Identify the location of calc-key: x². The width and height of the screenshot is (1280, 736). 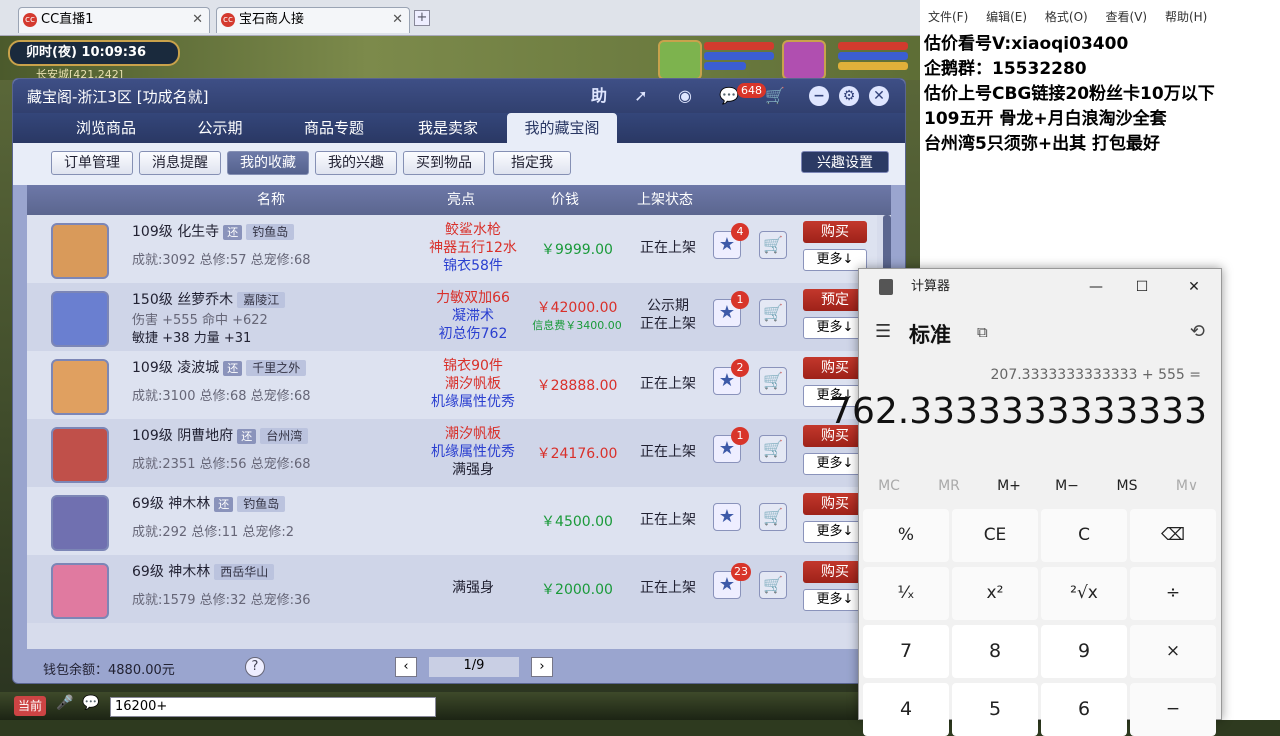
(995, 593).